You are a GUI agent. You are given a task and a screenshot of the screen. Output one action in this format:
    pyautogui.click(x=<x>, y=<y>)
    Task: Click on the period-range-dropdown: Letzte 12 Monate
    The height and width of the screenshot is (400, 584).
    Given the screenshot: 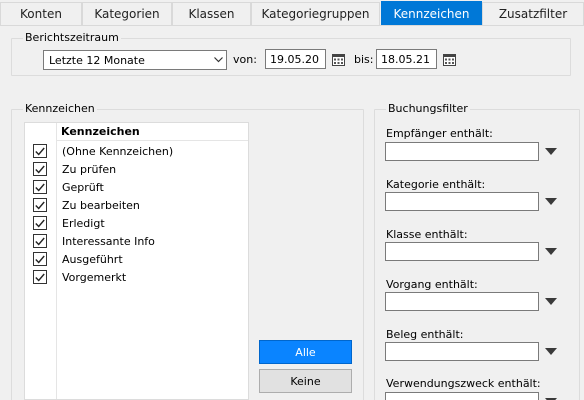 What is the action you would take?
    pyautogui.click(x=135, y=60)
    